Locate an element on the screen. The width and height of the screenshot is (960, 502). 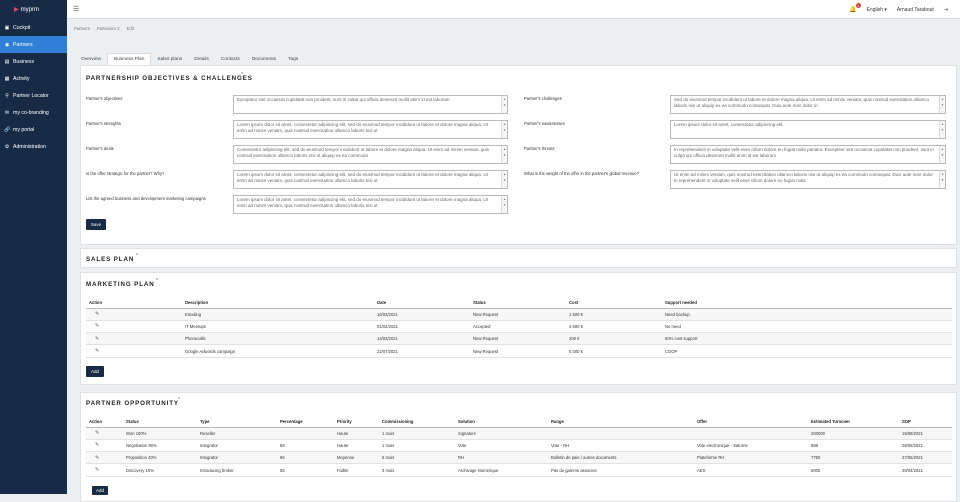
sidebar-item-cockpit: ▣ Cockpit is located at coordinates (33, 27).